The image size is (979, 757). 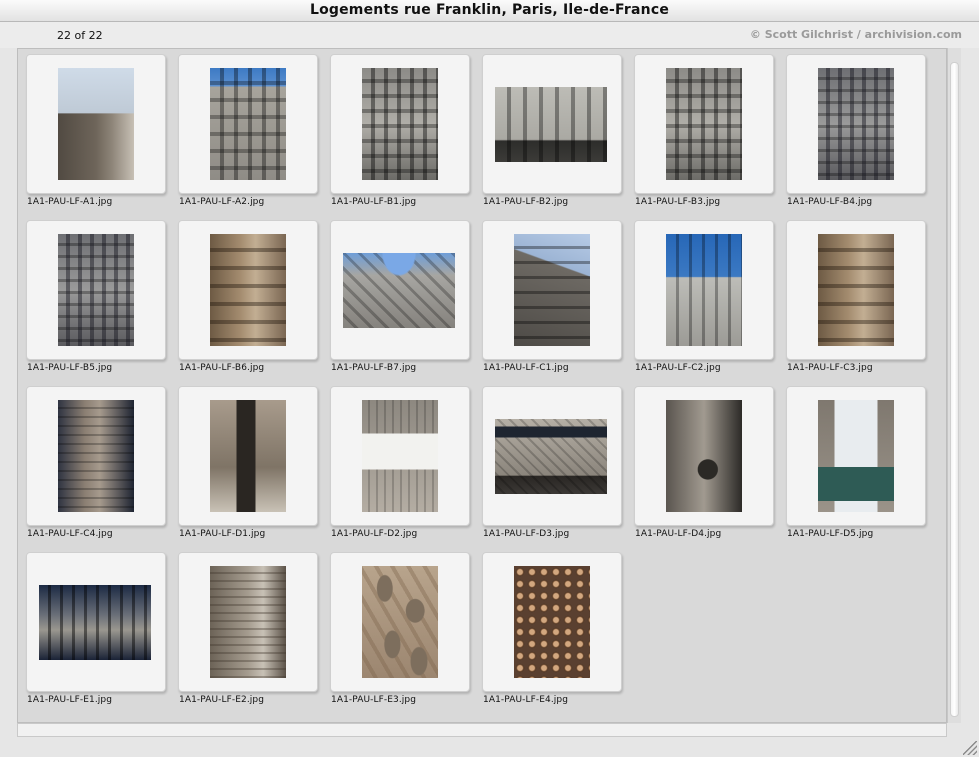 I want to click on thumbnail-item: 1A1-PAU-LF-B7.jpg, so click(x=396, y=296).